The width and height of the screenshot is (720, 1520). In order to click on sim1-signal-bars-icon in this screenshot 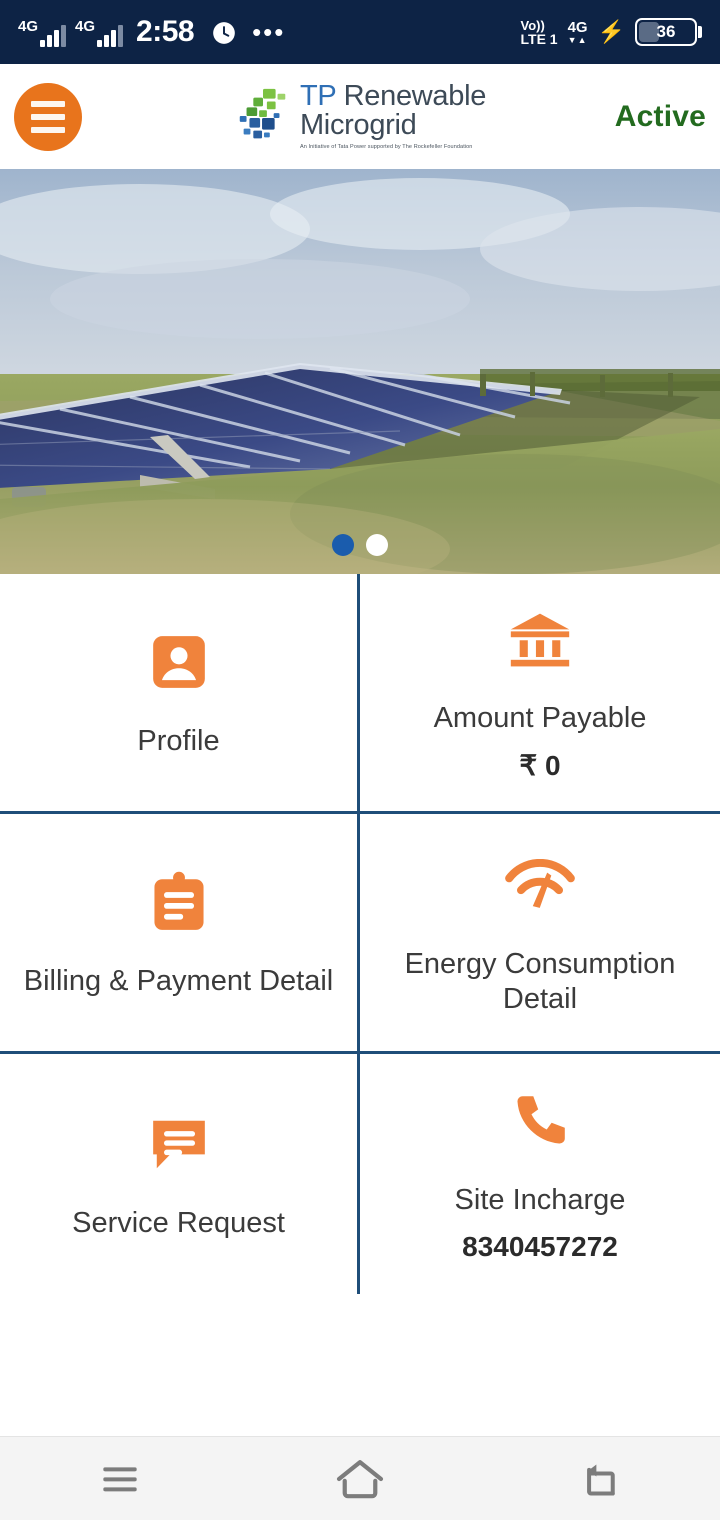, I will do `click(53, 36)`.